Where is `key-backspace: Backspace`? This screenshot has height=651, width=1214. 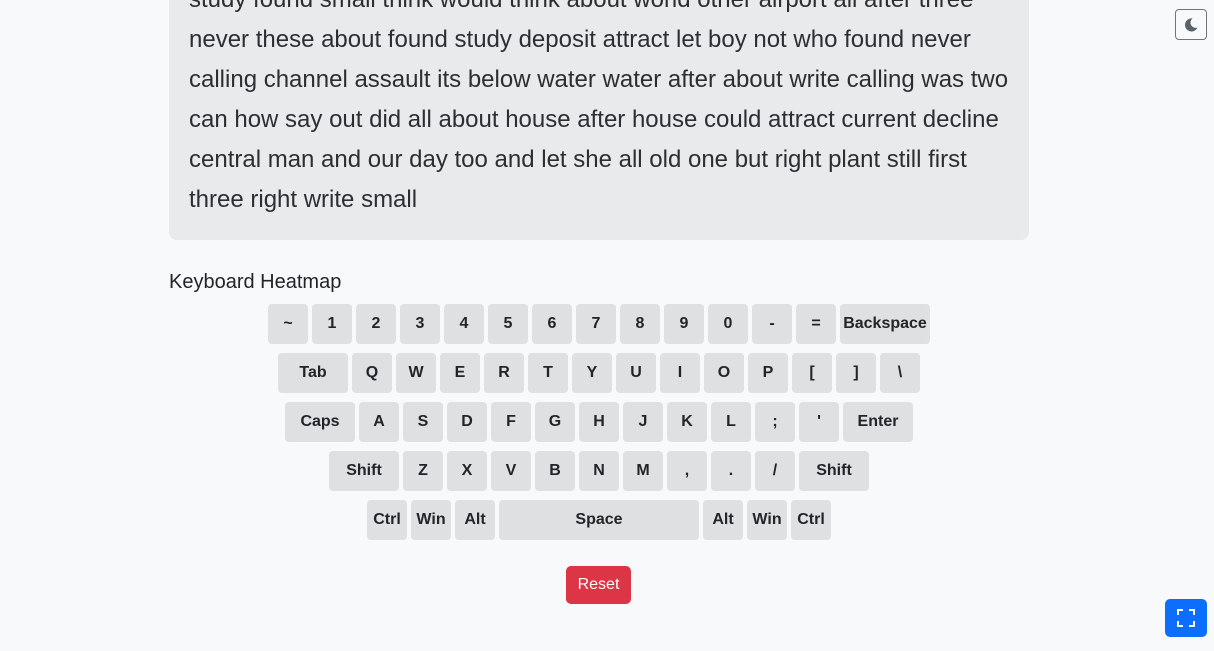 key-backspace: Backspace is located at coordinates (885, 324).